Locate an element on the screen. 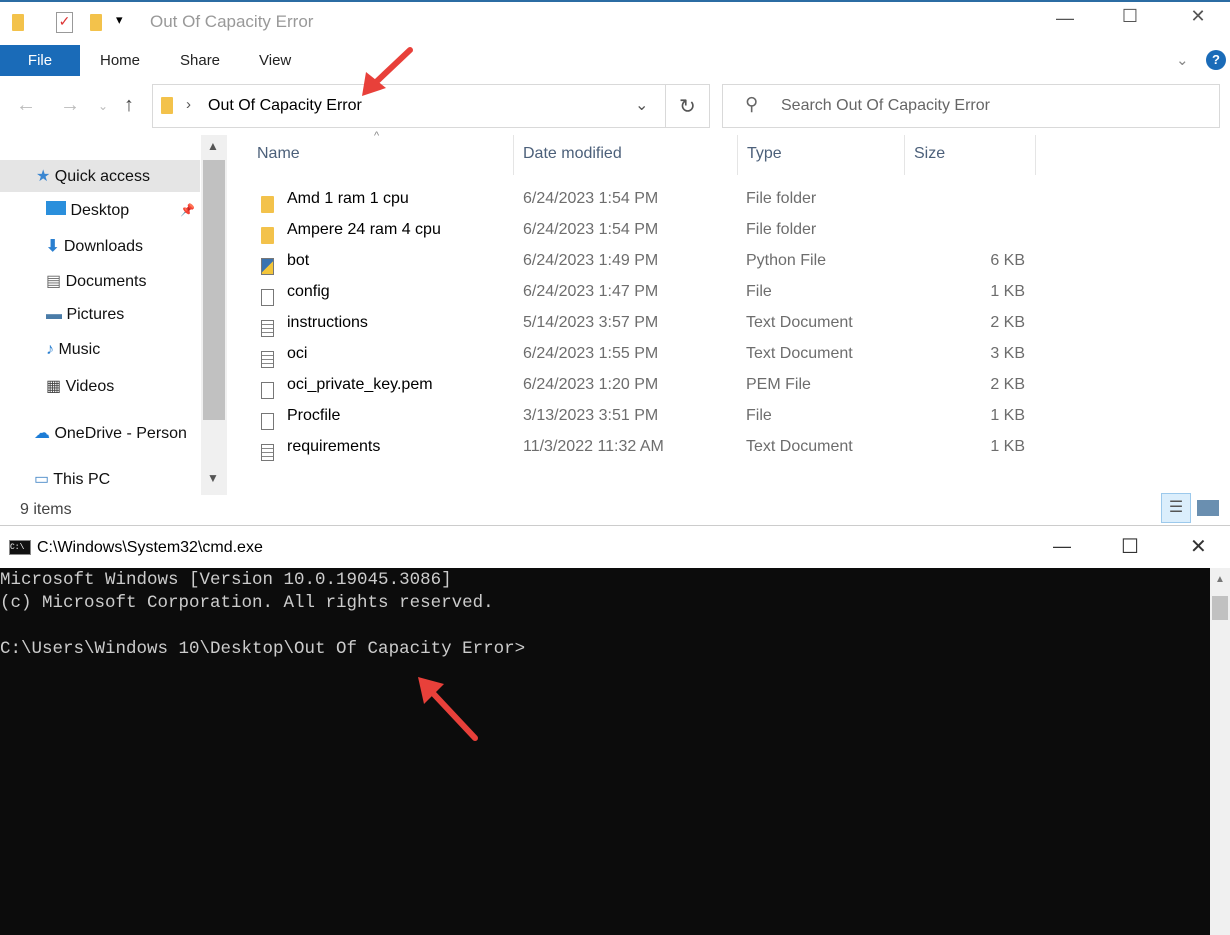 Image resolution: width=1230 pixels, height=935 pixels. annotation-arrows is located at coordinates (420, 394).